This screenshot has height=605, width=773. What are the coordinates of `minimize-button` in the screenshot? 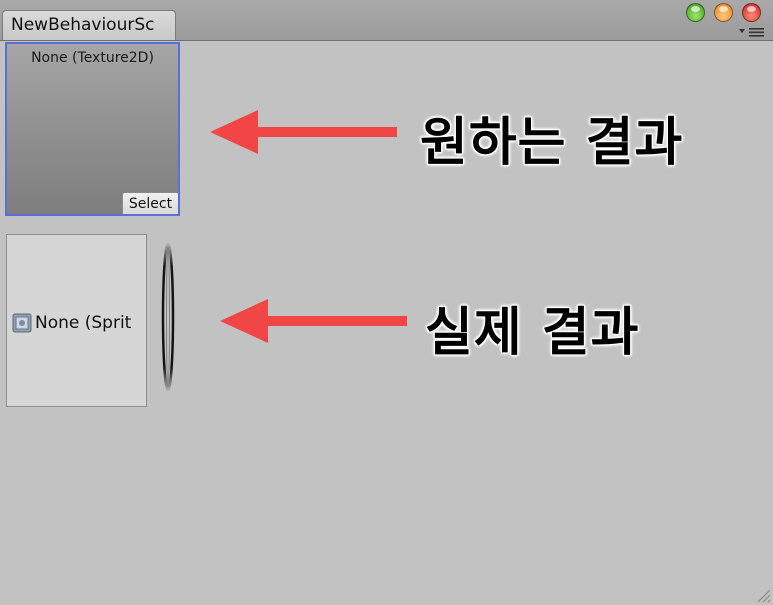 It's located at (723, 12).